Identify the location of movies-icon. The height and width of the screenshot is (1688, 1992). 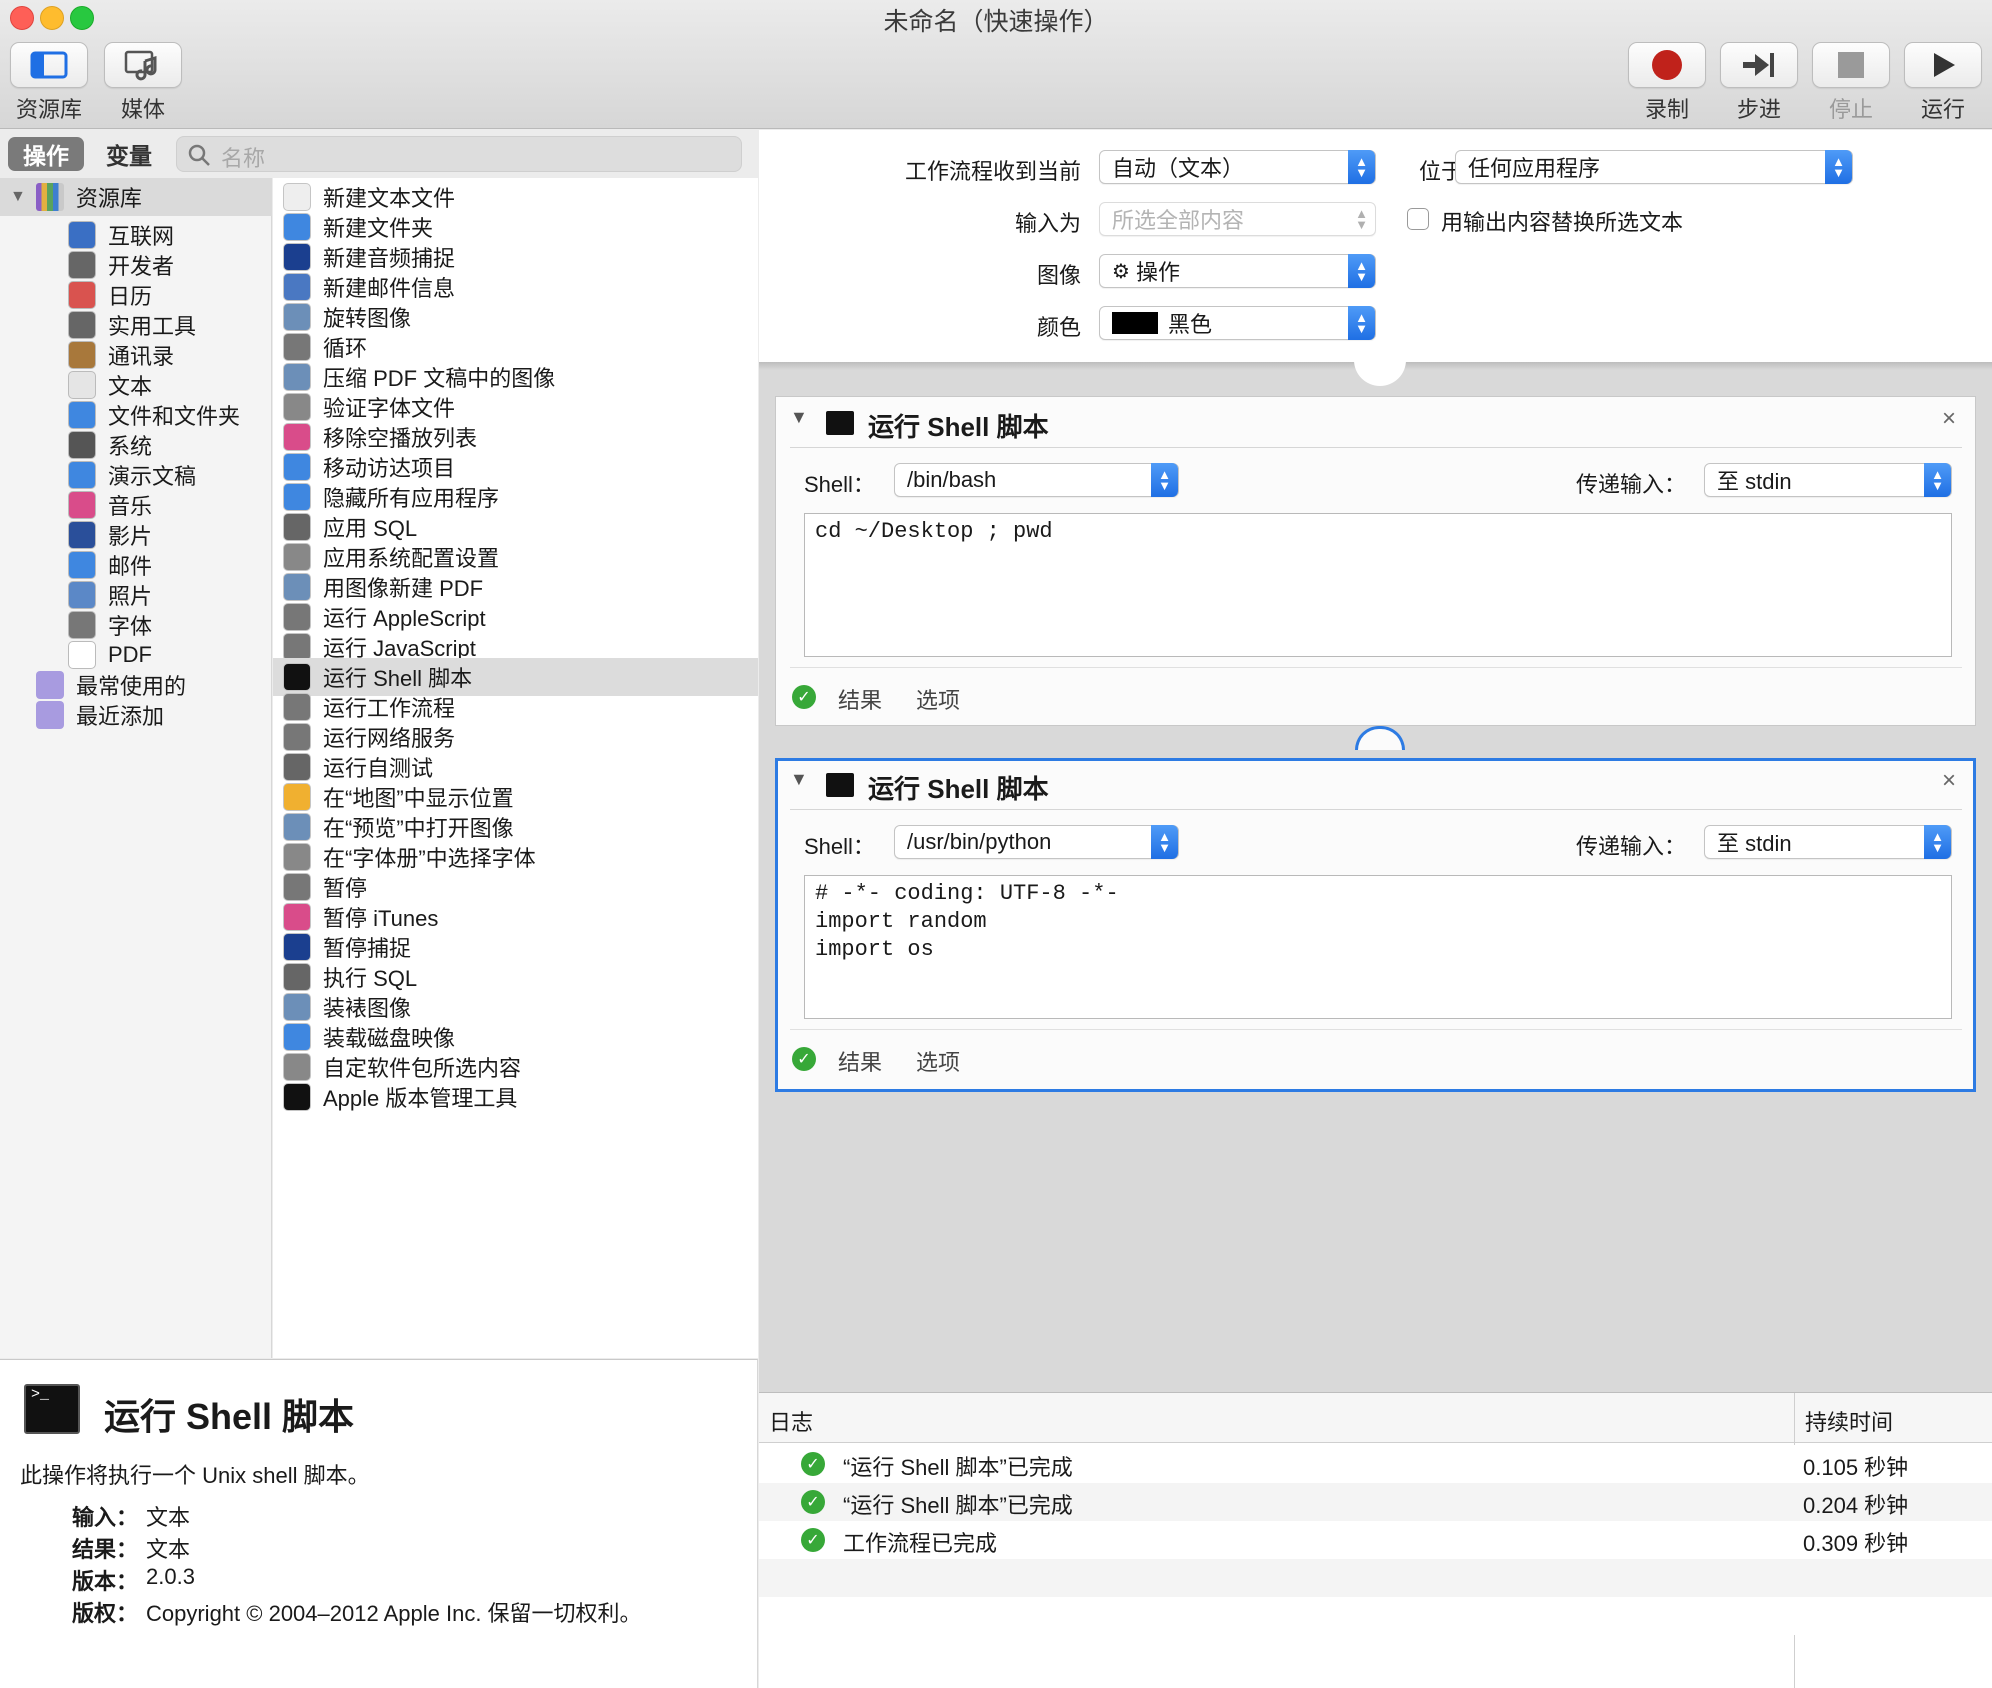
(82, 535).